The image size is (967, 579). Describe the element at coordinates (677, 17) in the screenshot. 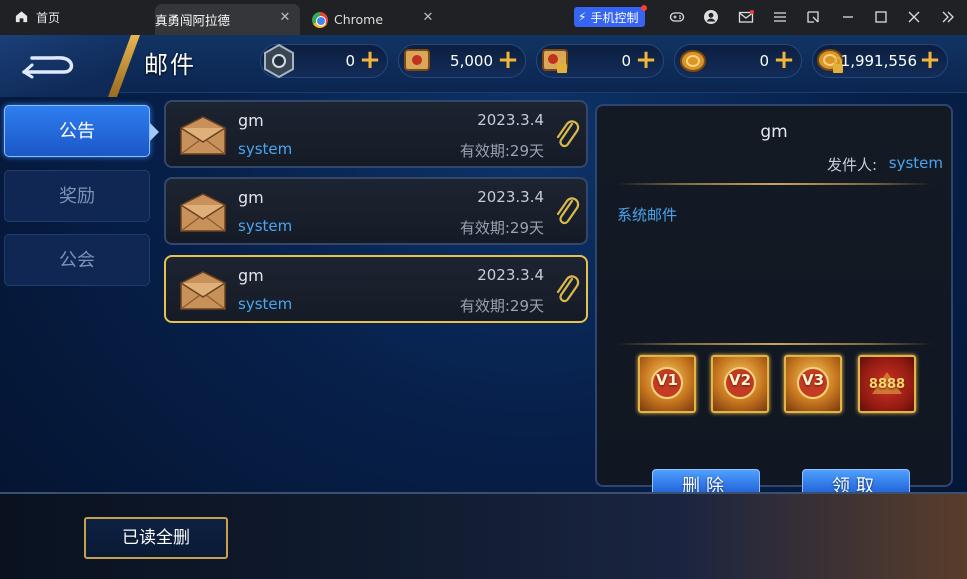

I see `gamepad-icon` at that location.